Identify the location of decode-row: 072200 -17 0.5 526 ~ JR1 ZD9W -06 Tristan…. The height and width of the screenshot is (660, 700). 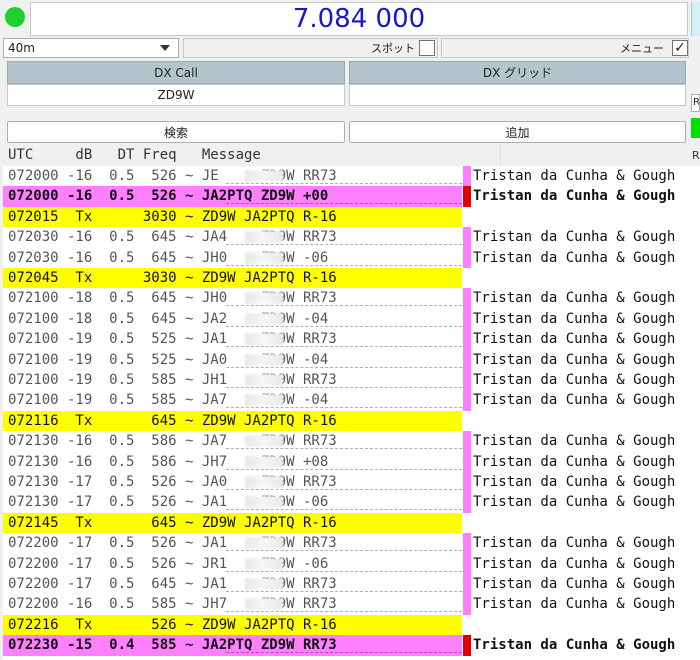
(351, 563).